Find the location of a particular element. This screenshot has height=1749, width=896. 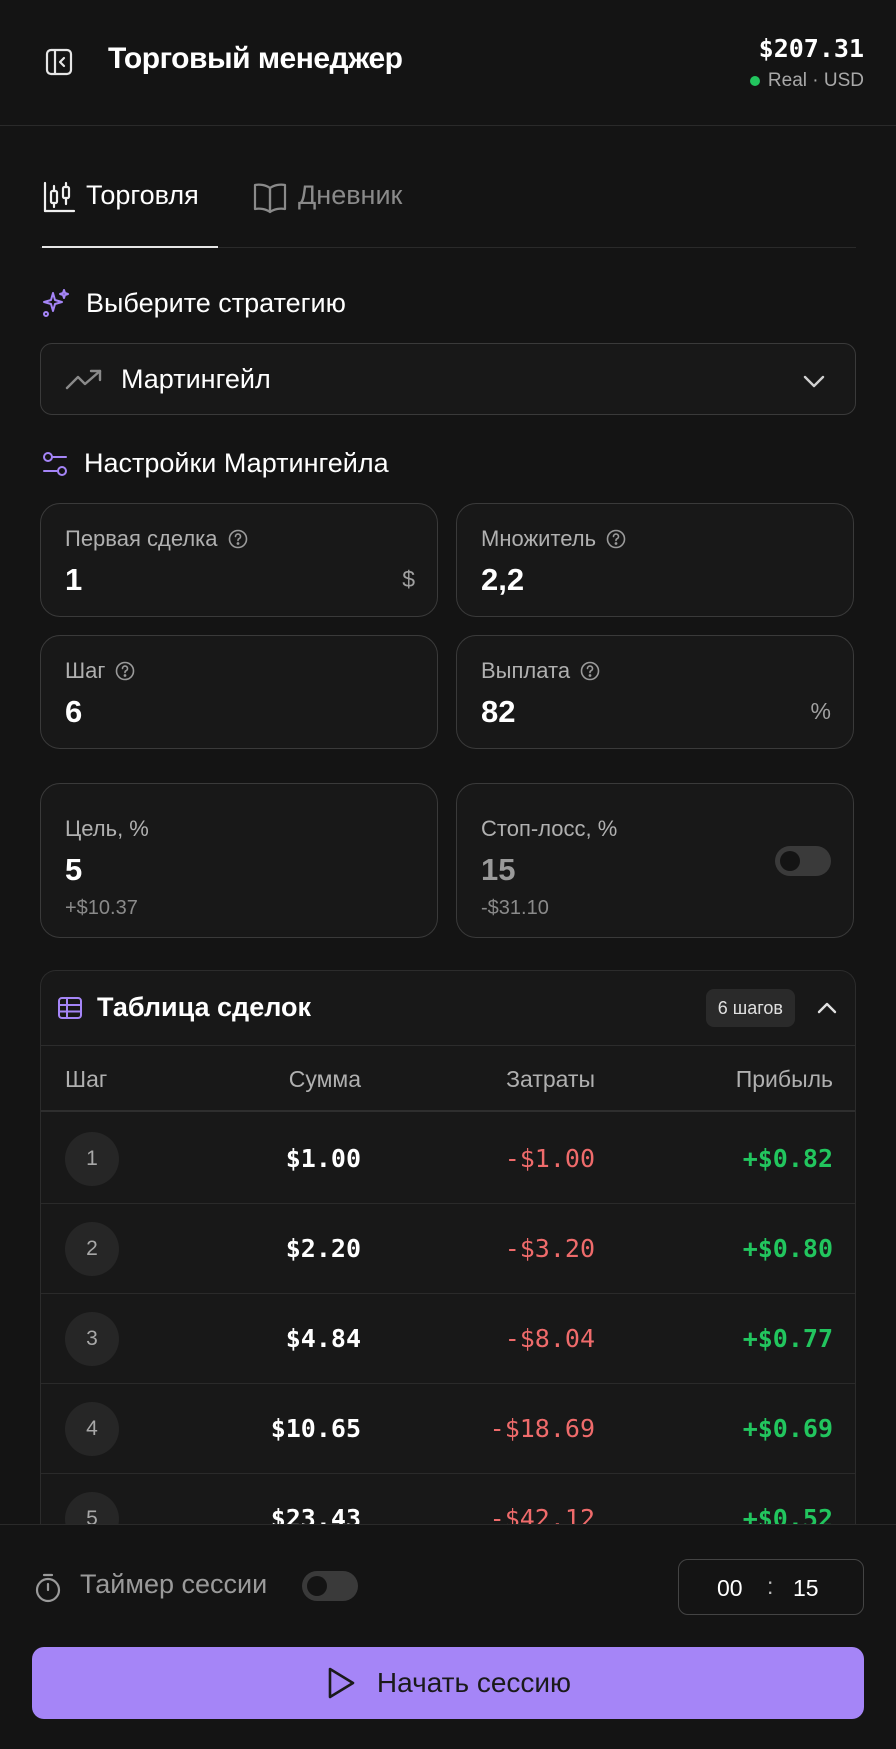

step-number: 4 is located at coordinates (92, 1429).